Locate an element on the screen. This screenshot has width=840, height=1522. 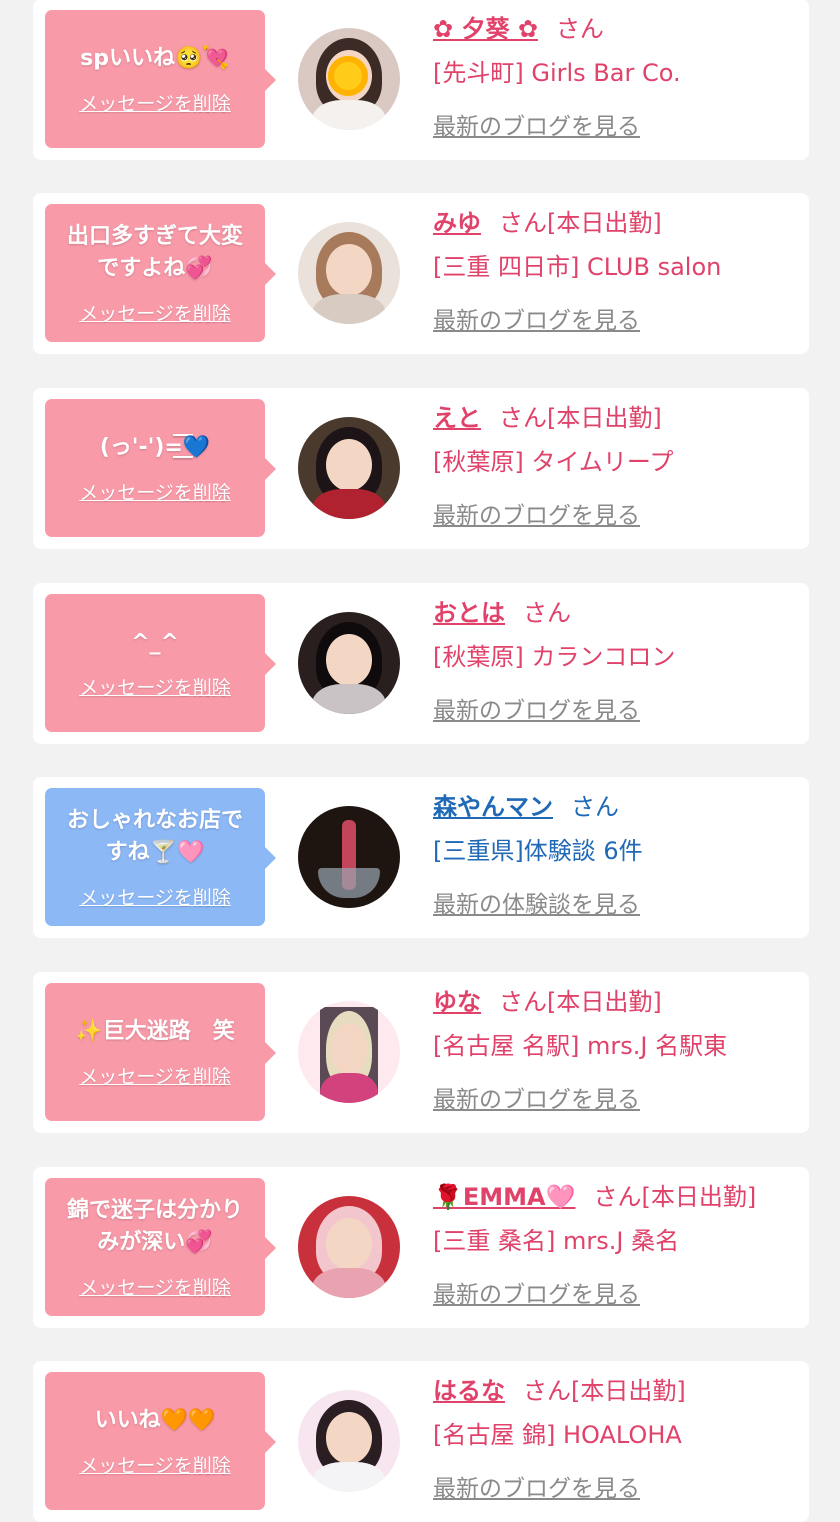
user-name-link: おとは is located at coordinates (469, 613).